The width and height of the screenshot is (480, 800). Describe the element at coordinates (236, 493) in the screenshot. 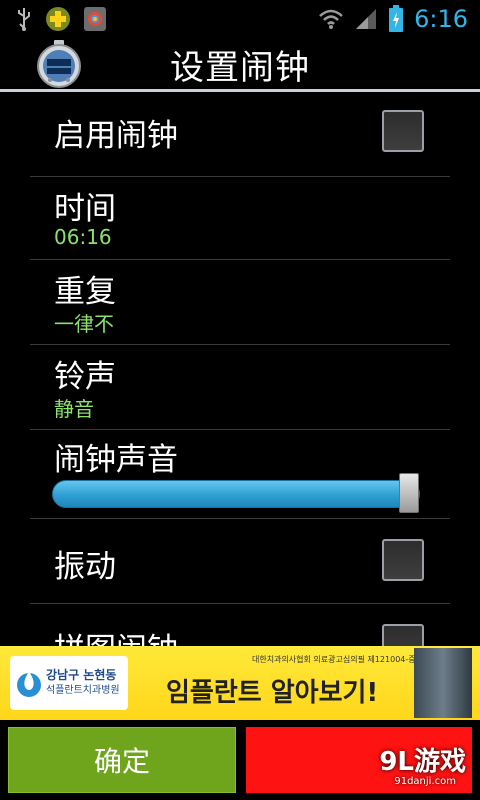

I see `volume-slider` at that location.